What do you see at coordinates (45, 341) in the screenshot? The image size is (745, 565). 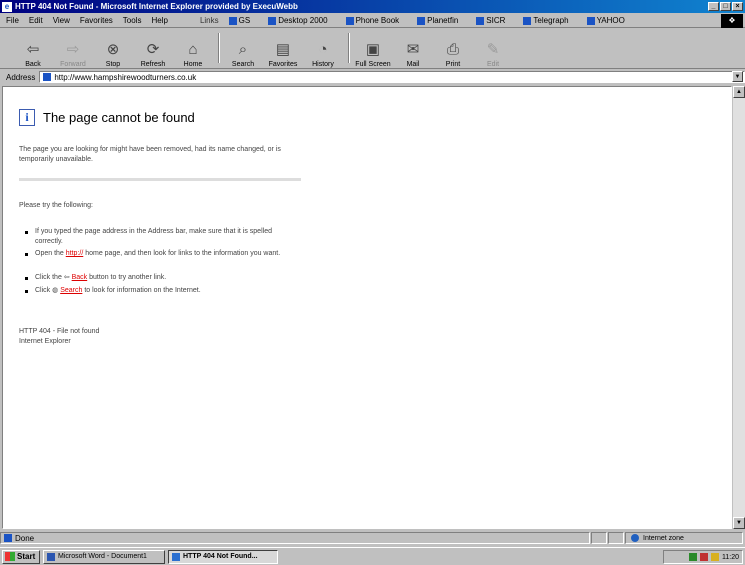 I see `browser-name: Internet Explorer` at bounding box center [45, 341].